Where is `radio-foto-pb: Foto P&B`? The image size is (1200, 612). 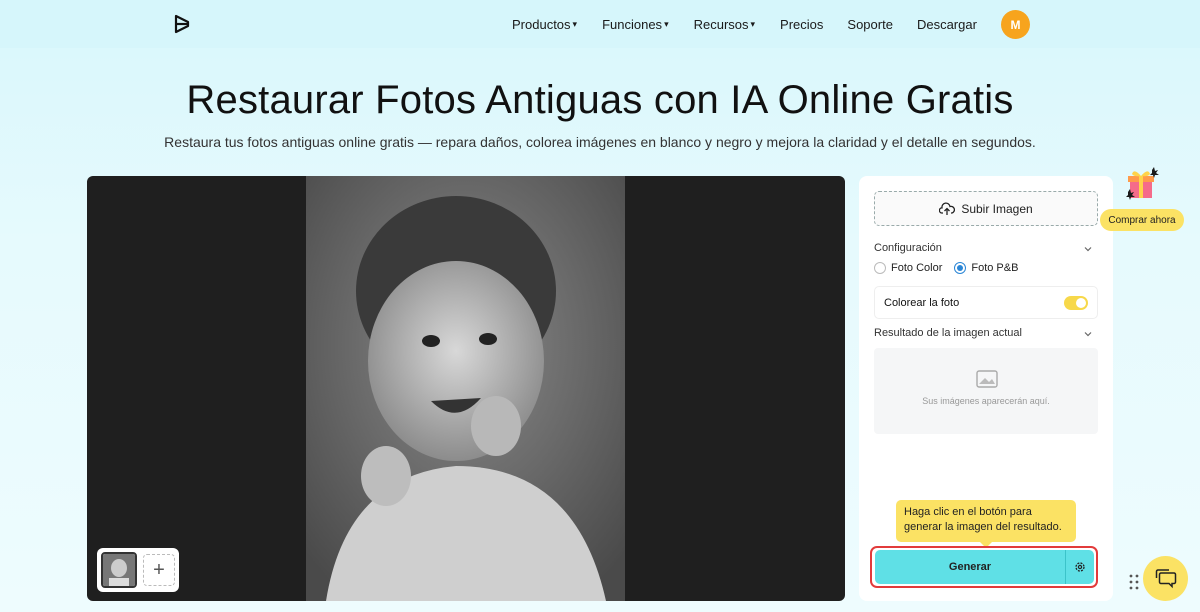 radio-foto-pb: Foto P&B is located at coordinates (986, 268).